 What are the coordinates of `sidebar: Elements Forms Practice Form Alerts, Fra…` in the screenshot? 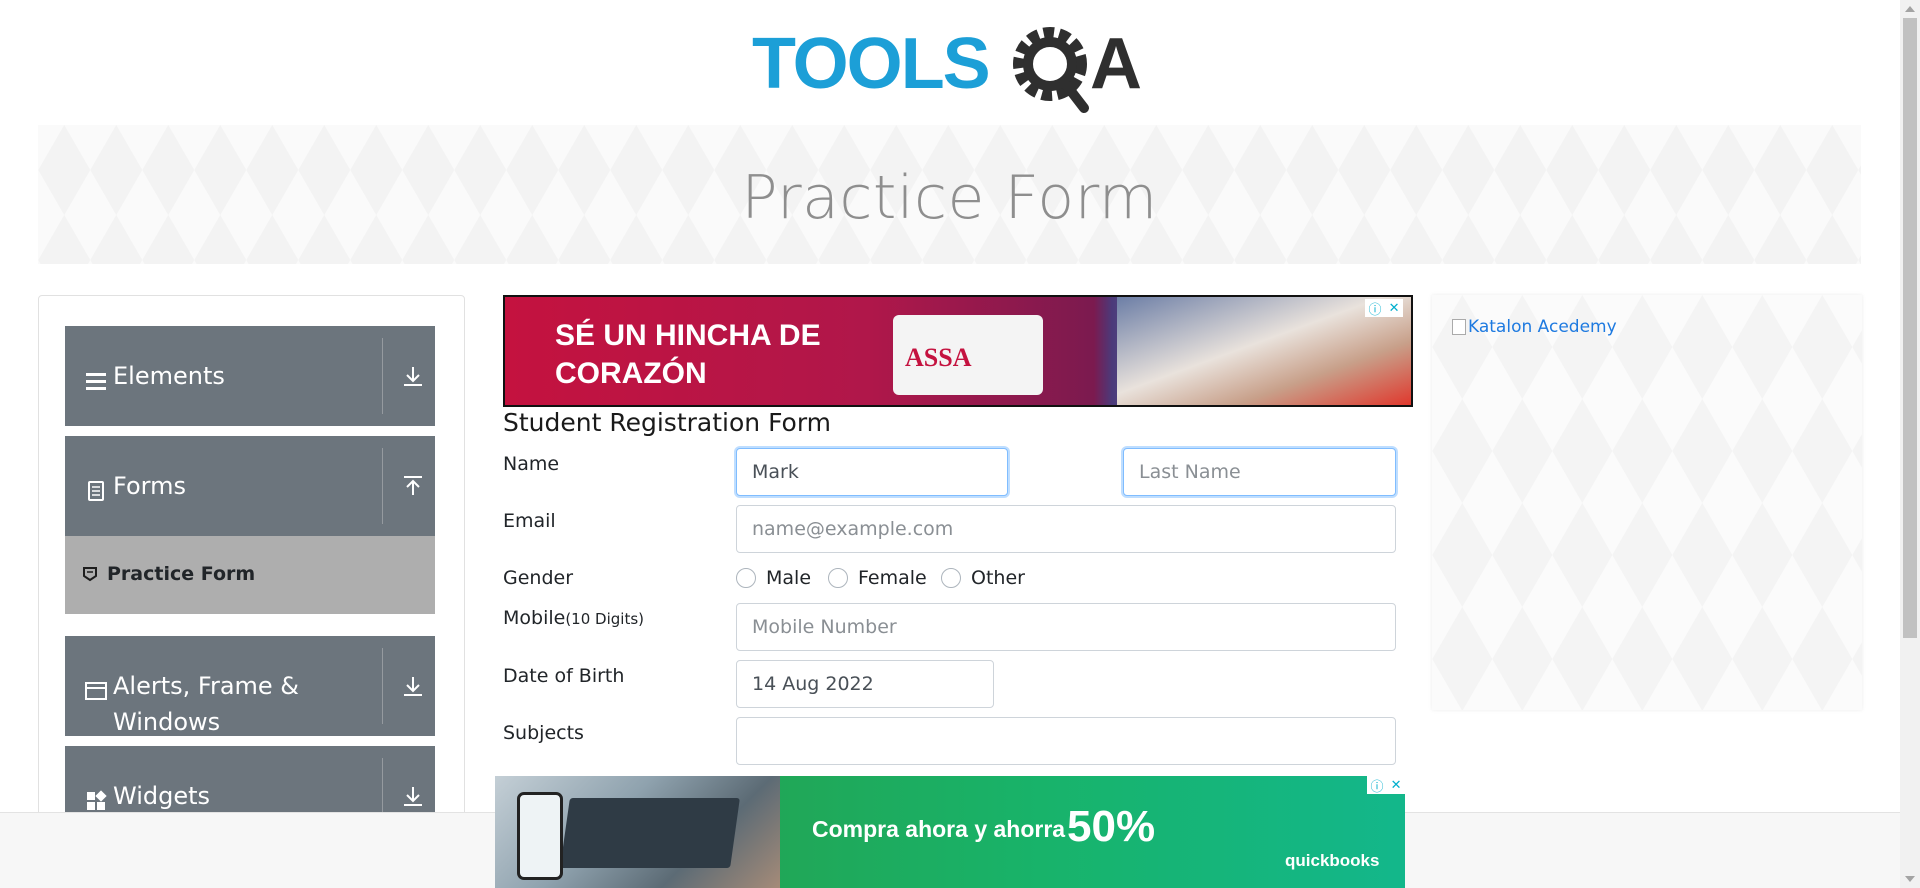 It's located at (251, 591).